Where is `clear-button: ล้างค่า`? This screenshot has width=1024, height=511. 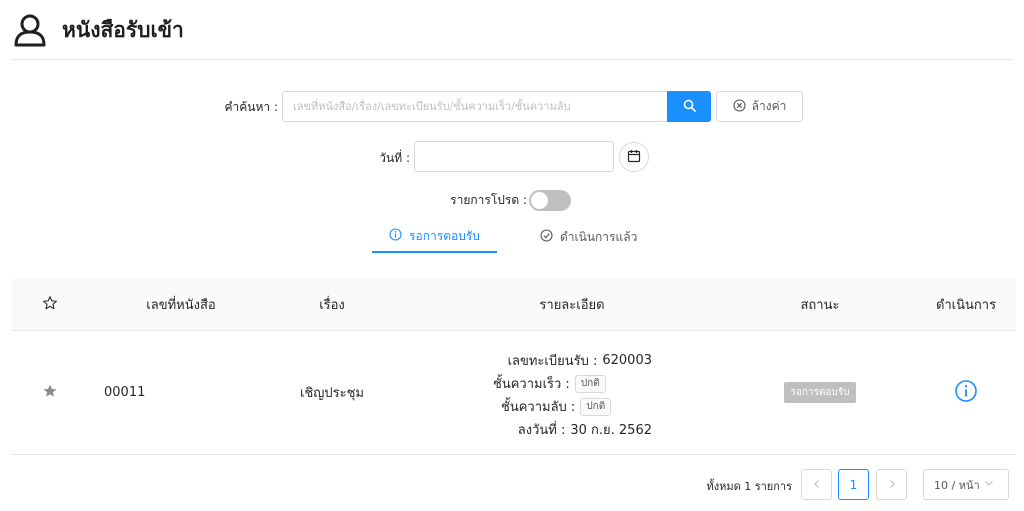 clear-button: ล้างค่า is located at coordinates (759, 106).